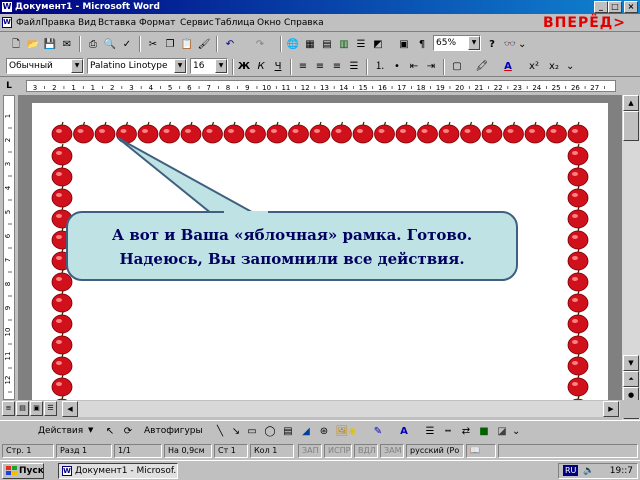 Image resolution: width=640 pixels, height=480 pixels. I want to click on line-color-icon: ✎, so click(378, 431).